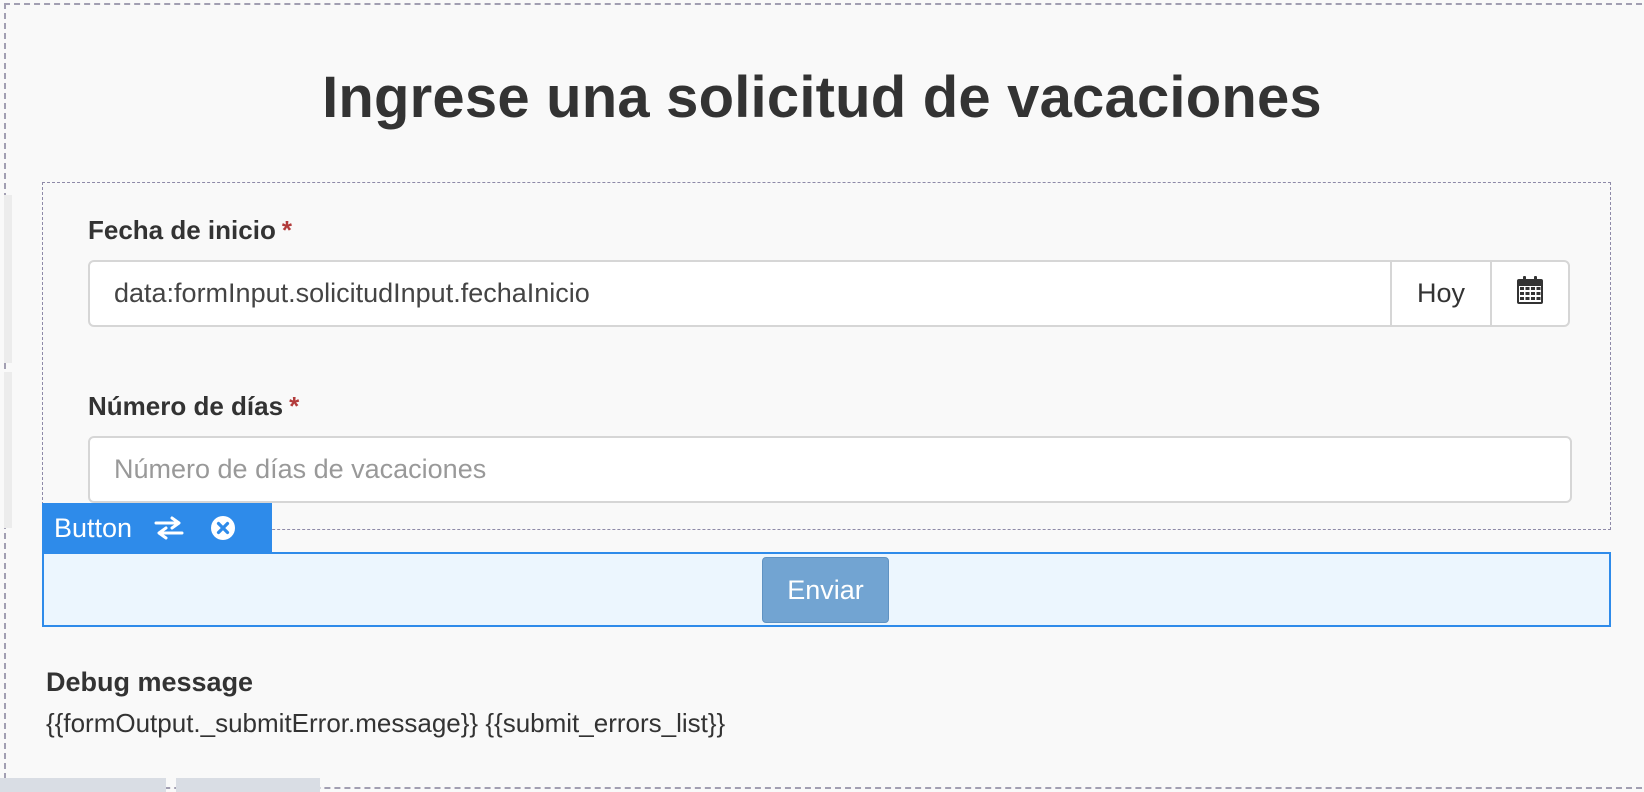 The image size is (1644, 792). What do you see at coordinates (1440, 293) in the screenshot?
I see `today-button: Hoy` at bounding box center [1440, 293].